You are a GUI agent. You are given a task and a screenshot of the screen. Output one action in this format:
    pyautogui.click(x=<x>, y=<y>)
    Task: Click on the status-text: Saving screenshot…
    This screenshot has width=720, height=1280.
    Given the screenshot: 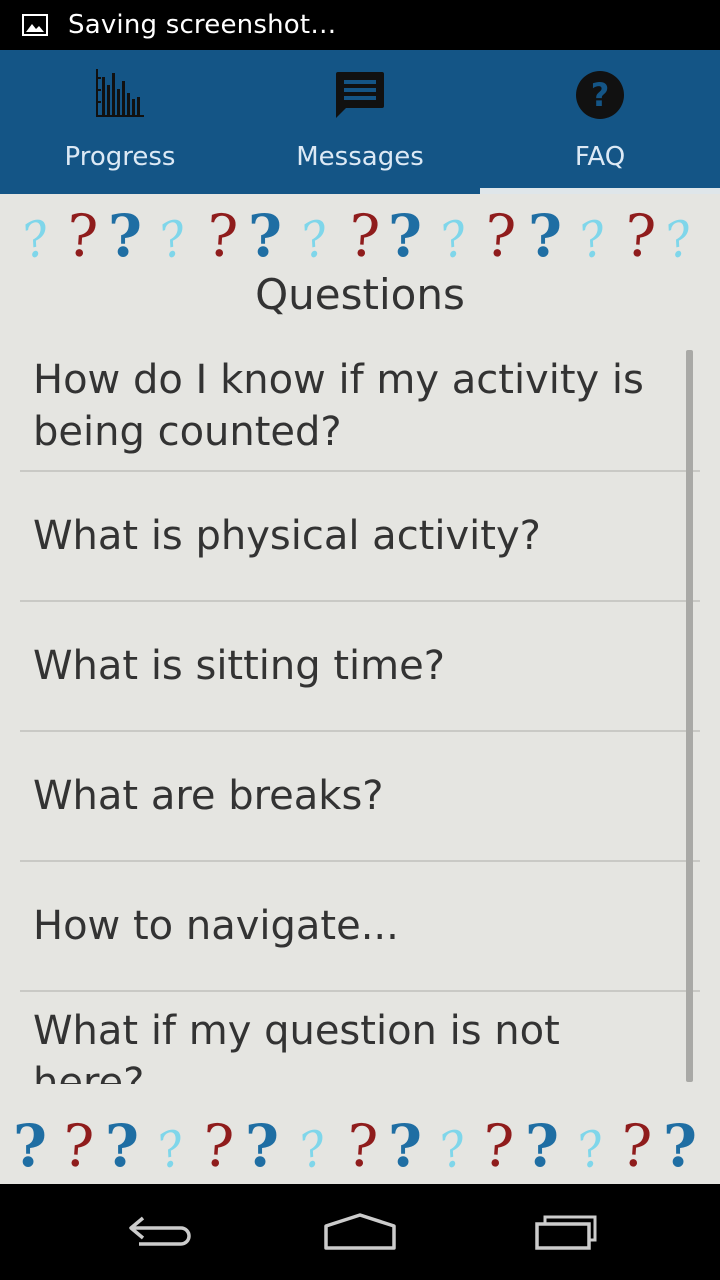 What is the action you would take?
    pyautogui.click(x=202, y=25)
    